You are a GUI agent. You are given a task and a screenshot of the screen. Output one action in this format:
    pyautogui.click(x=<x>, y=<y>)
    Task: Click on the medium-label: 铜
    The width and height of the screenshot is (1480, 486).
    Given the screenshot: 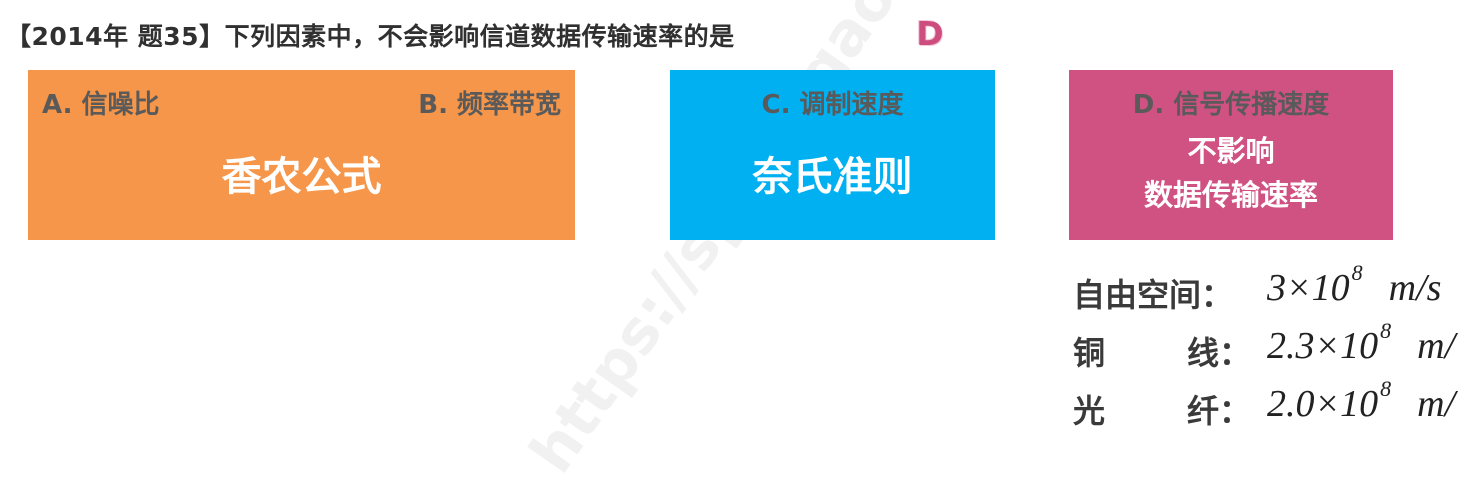 What is the action you would take?
    pyautogui.click(x=1089, y=353)
    